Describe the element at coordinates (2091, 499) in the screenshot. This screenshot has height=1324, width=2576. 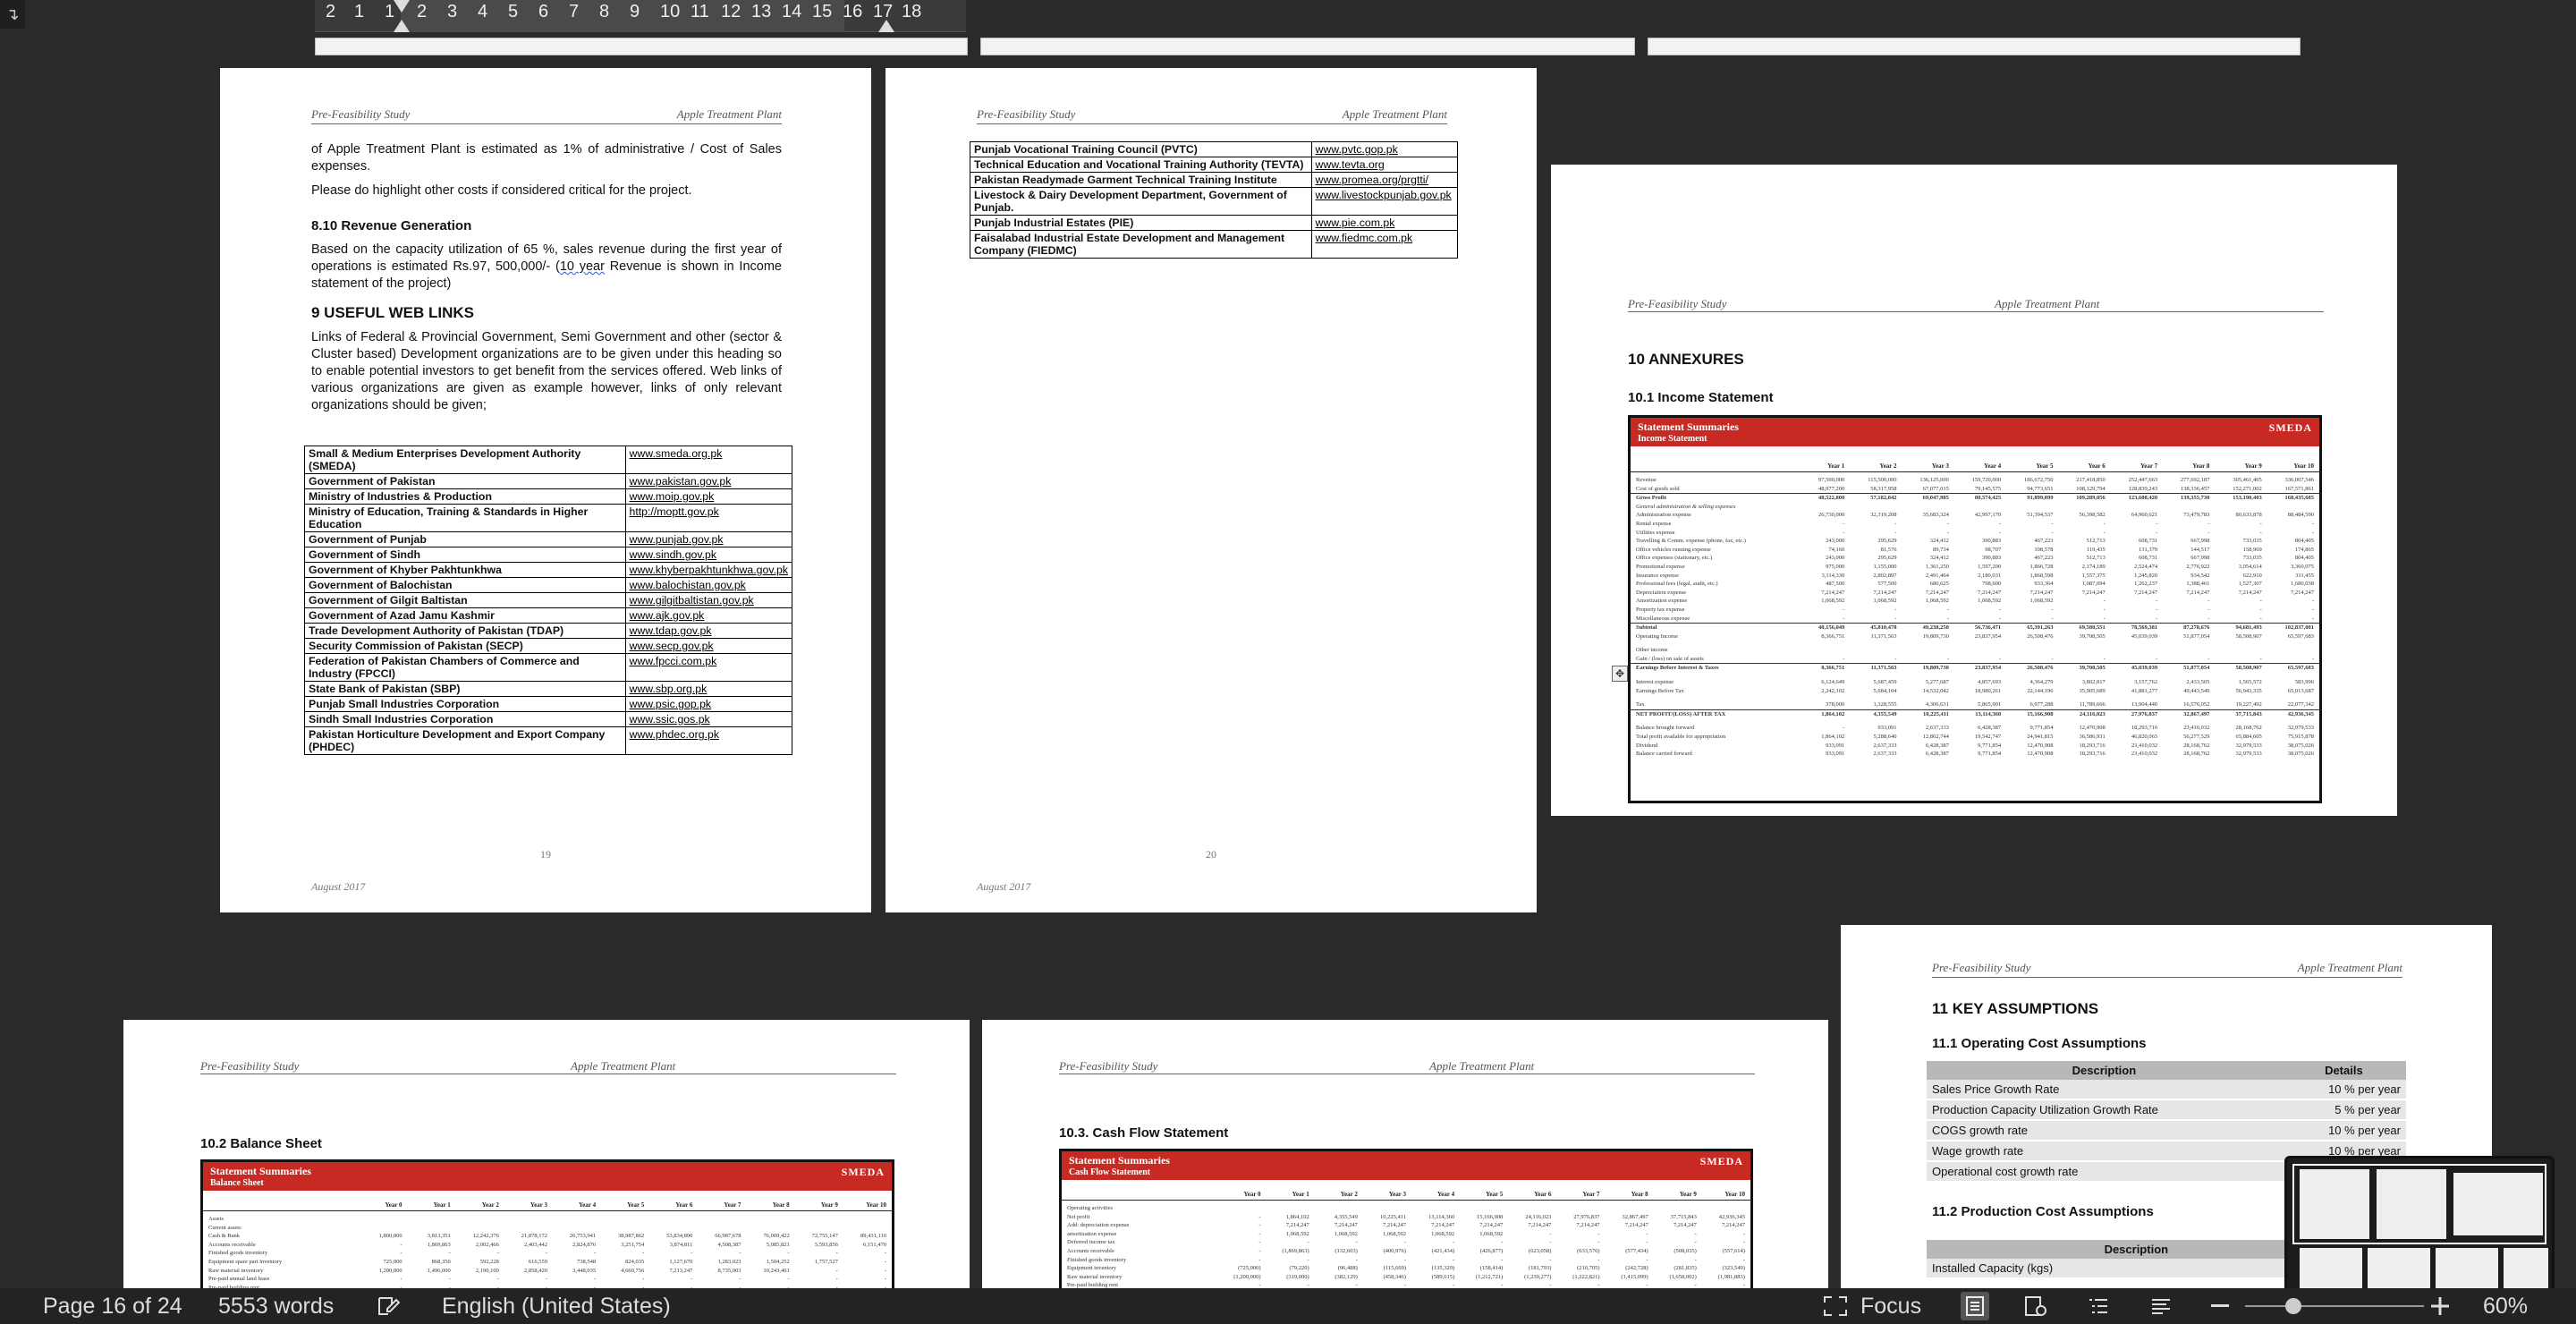
I see `row-value: 109,289,056` at that location.